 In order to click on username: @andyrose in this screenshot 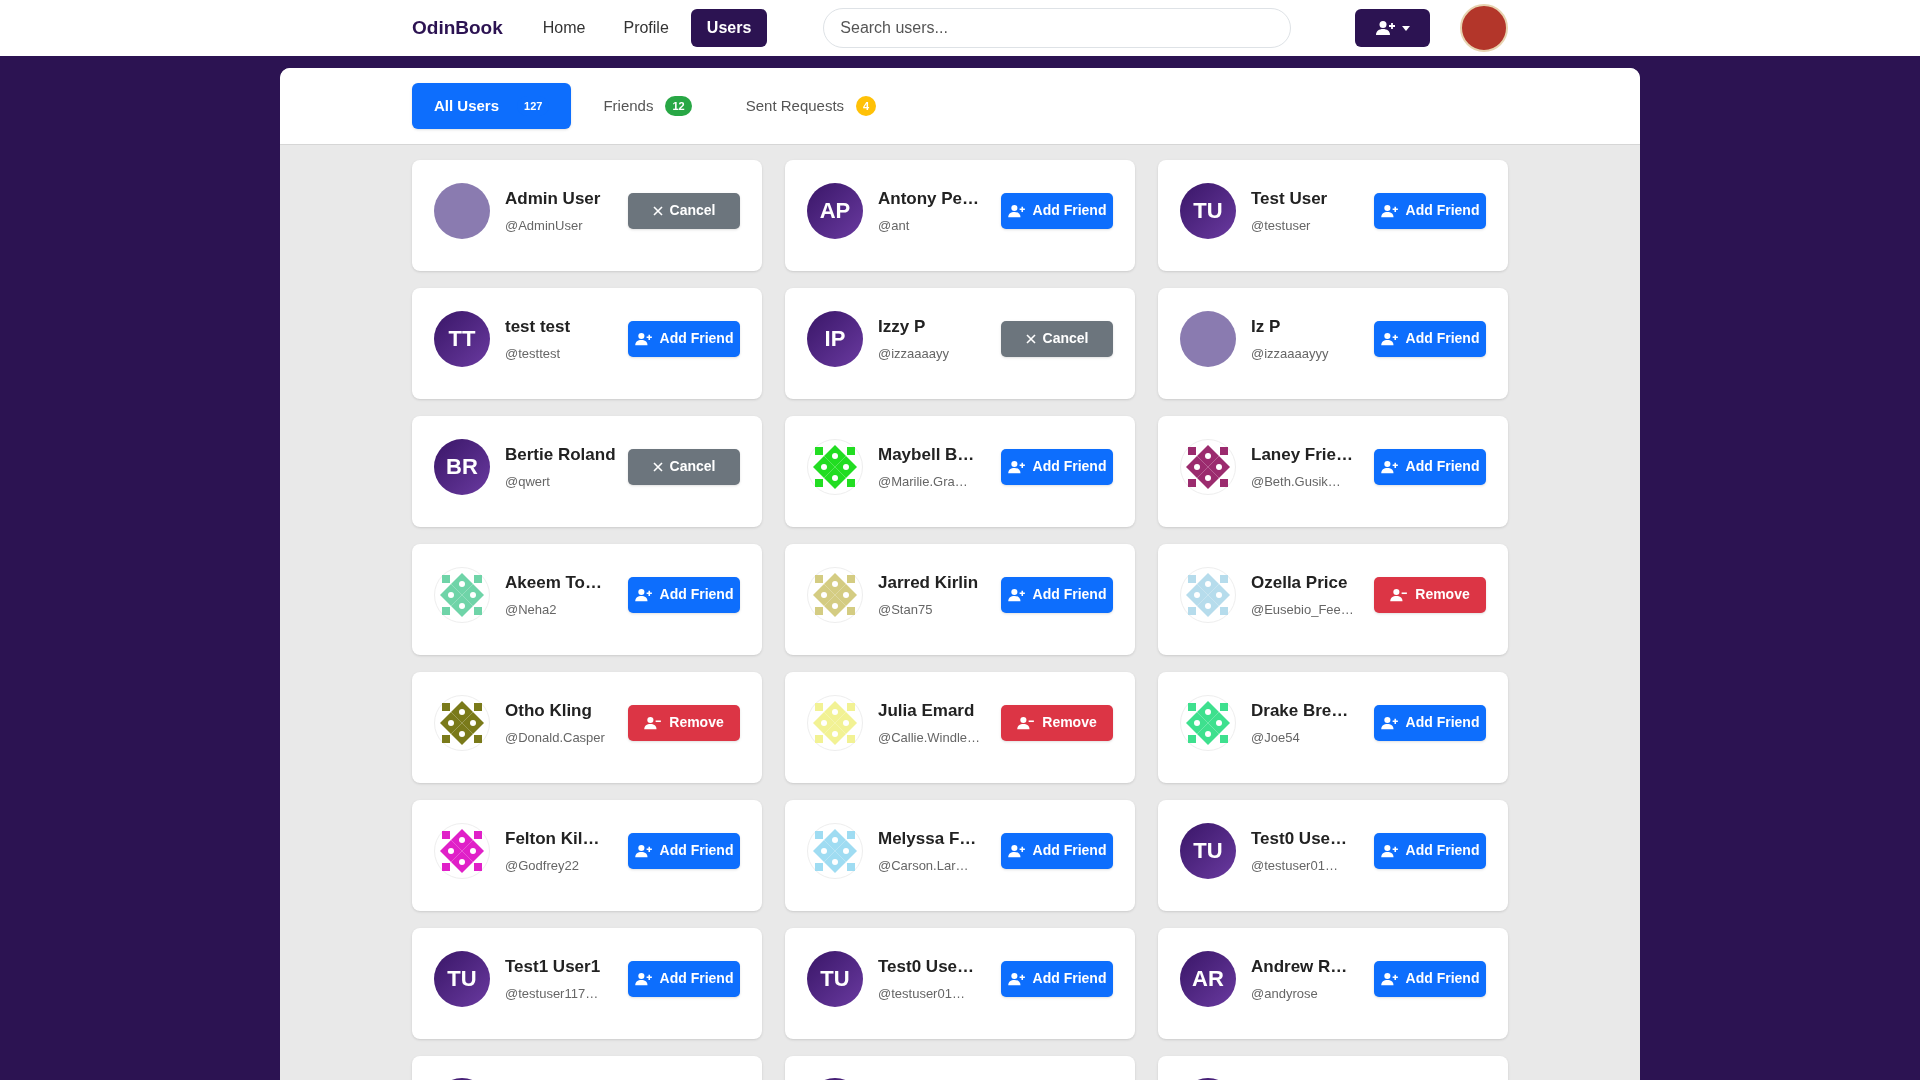, I will do `click(1285, 993)`.